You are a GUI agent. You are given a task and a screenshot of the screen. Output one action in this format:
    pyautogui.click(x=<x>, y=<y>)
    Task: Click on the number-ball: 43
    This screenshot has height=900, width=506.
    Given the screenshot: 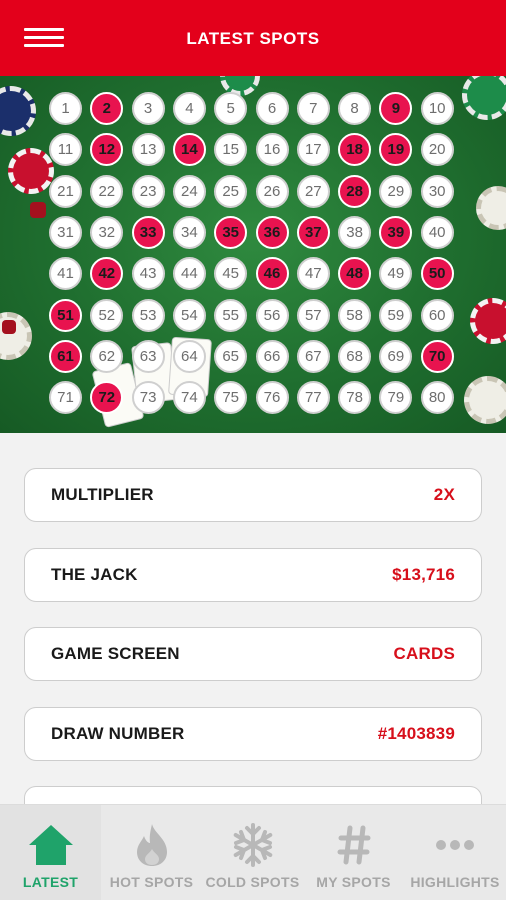 What is the action you would take?
    pyautogui.click(x=148, y=274)
    